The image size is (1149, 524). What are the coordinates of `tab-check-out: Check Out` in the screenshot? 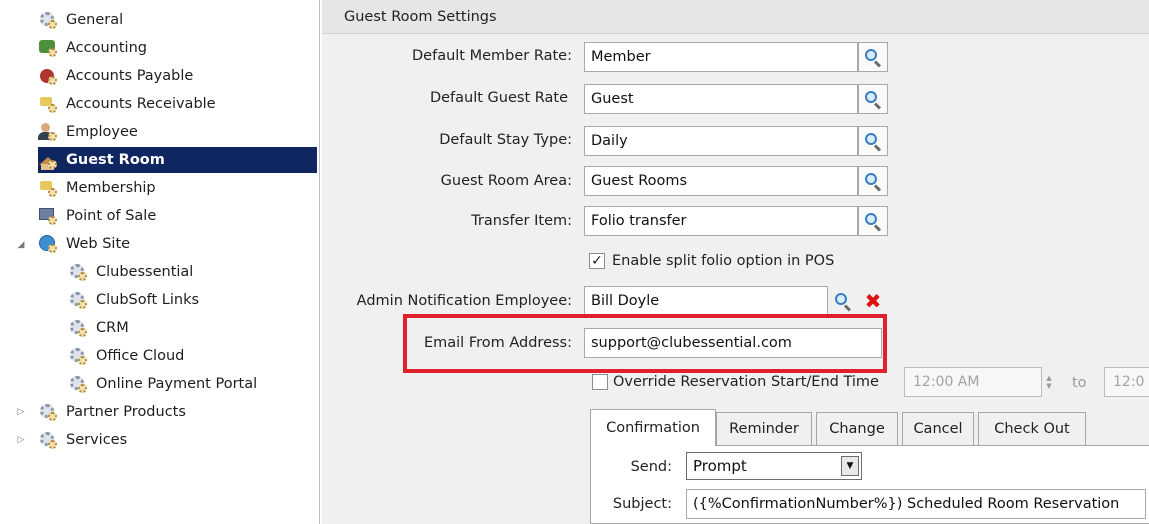 It's located at (1032, 428).